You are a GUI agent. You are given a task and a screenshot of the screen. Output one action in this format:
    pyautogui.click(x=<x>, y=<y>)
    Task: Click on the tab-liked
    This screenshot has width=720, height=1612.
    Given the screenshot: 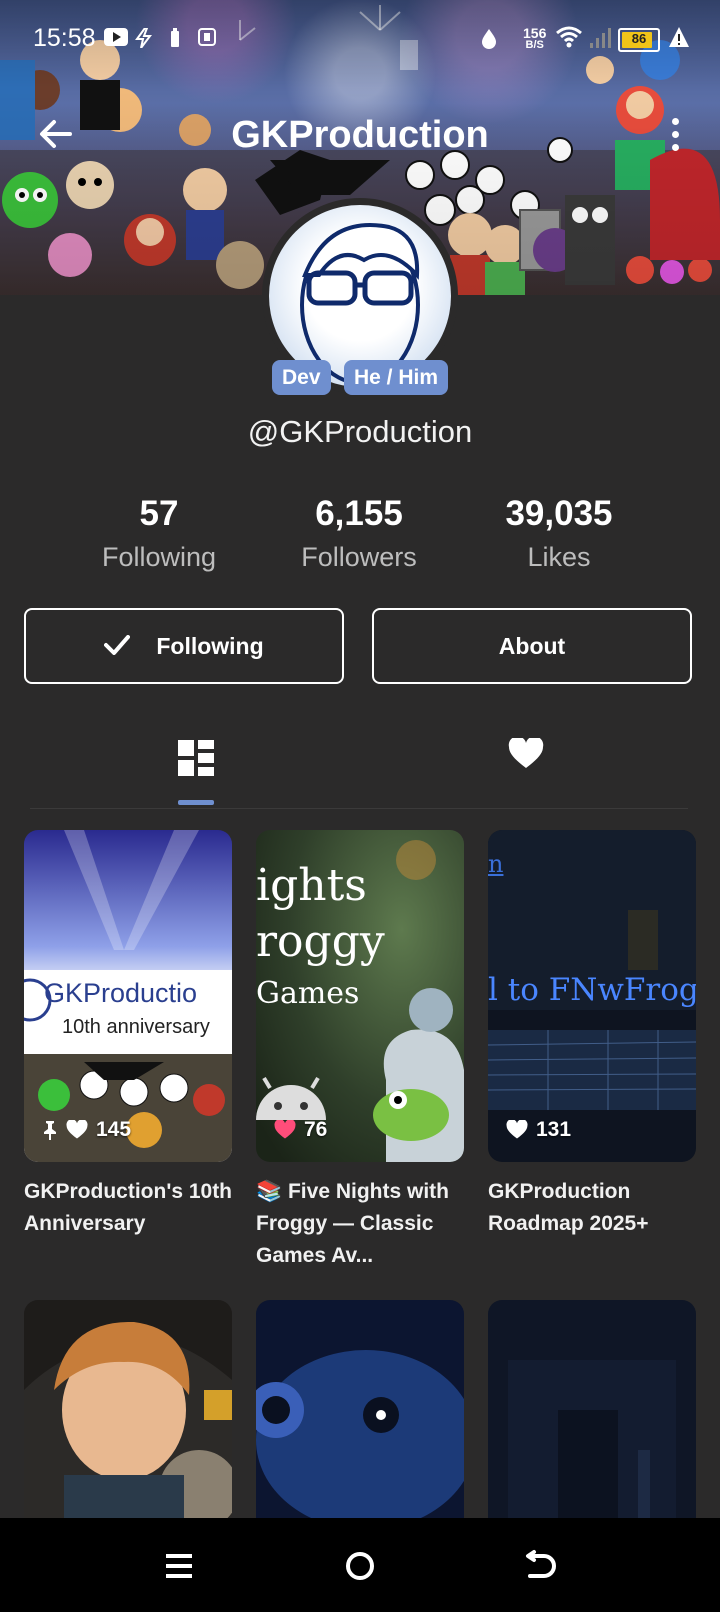 What is the action you would take?
    pyautogui.click(x=538, y=767)
    